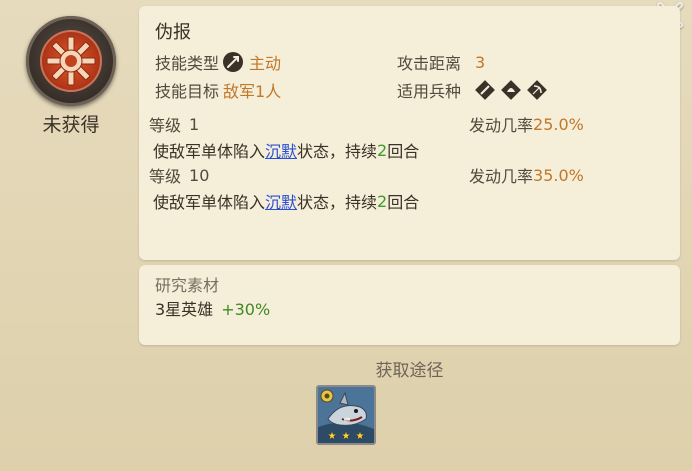 The height and width of the screenshot is (471, 692). I want to click on target-label: 技能目标, so click(187, 91).